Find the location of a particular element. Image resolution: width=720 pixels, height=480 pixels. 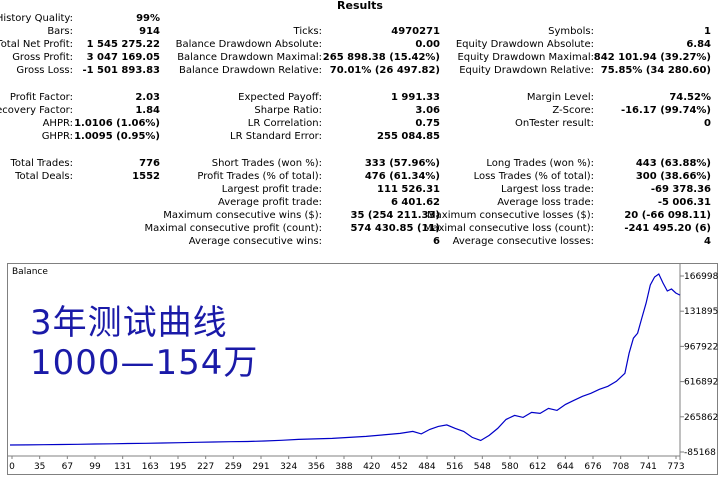

r15-c3v: 4 is located at coordinates (707, 241).